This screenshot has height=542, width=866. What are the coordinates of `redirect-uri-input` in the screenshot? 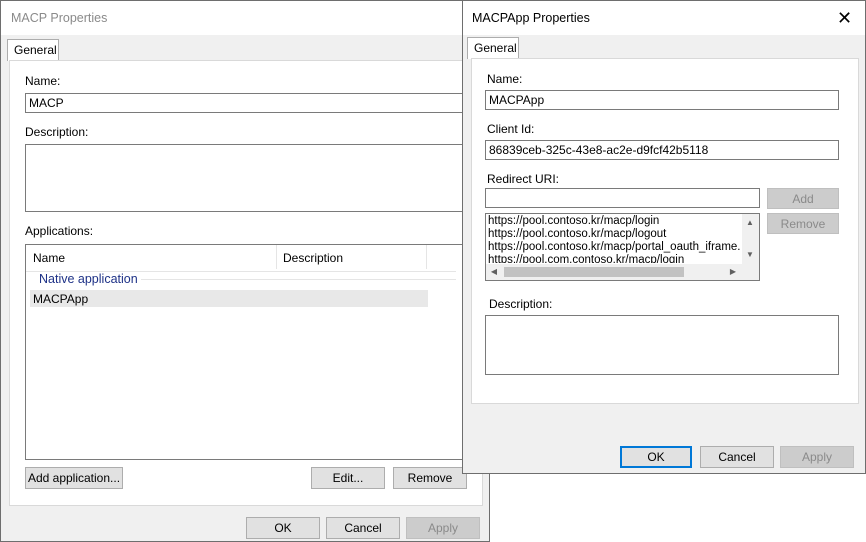 It's located at (622, 198).